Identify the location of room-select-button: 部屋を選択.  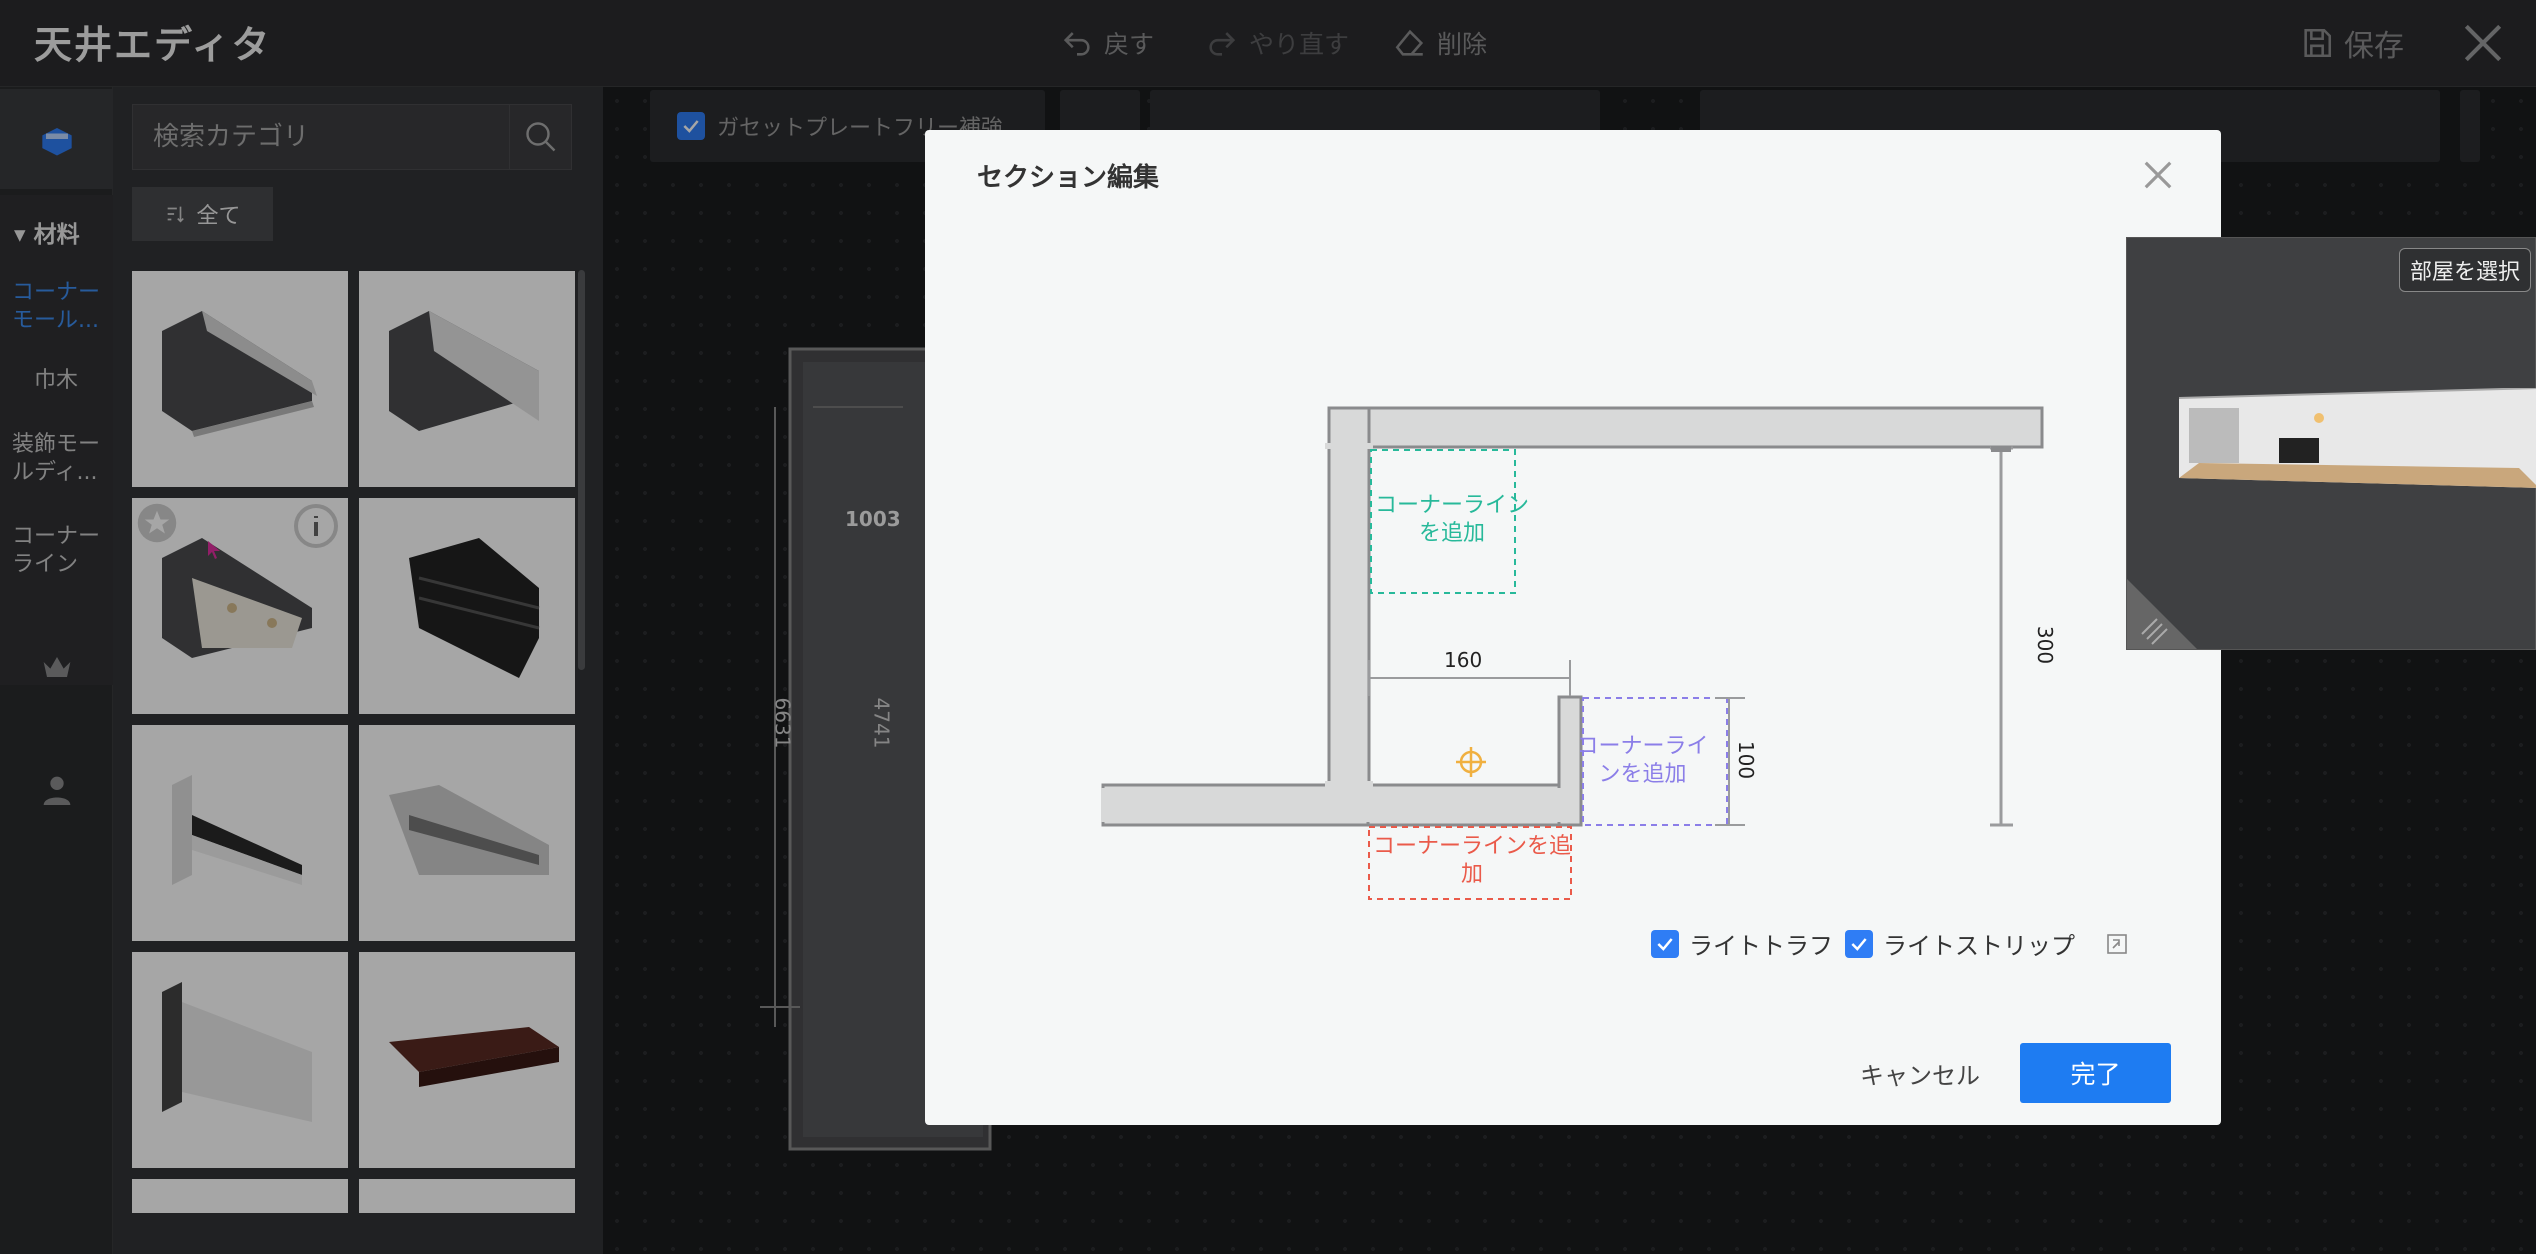
(2464, 270).